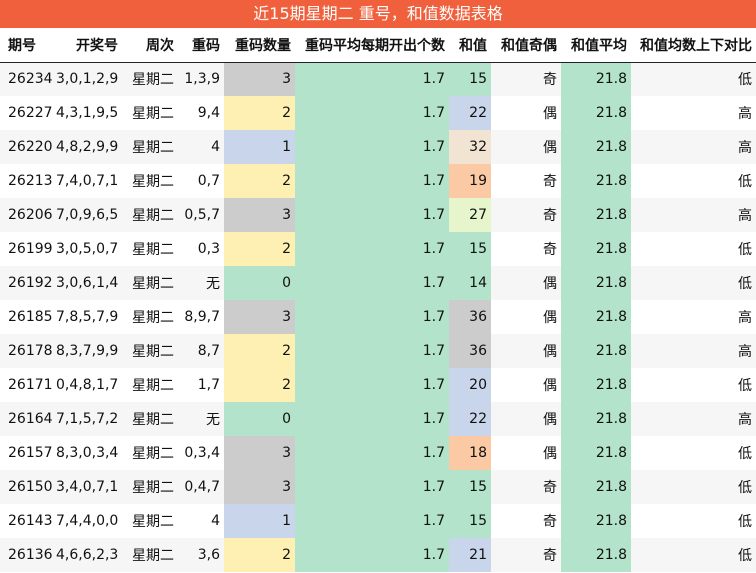  I want to click on cell-repeat-count: 1, so click(259, 147).